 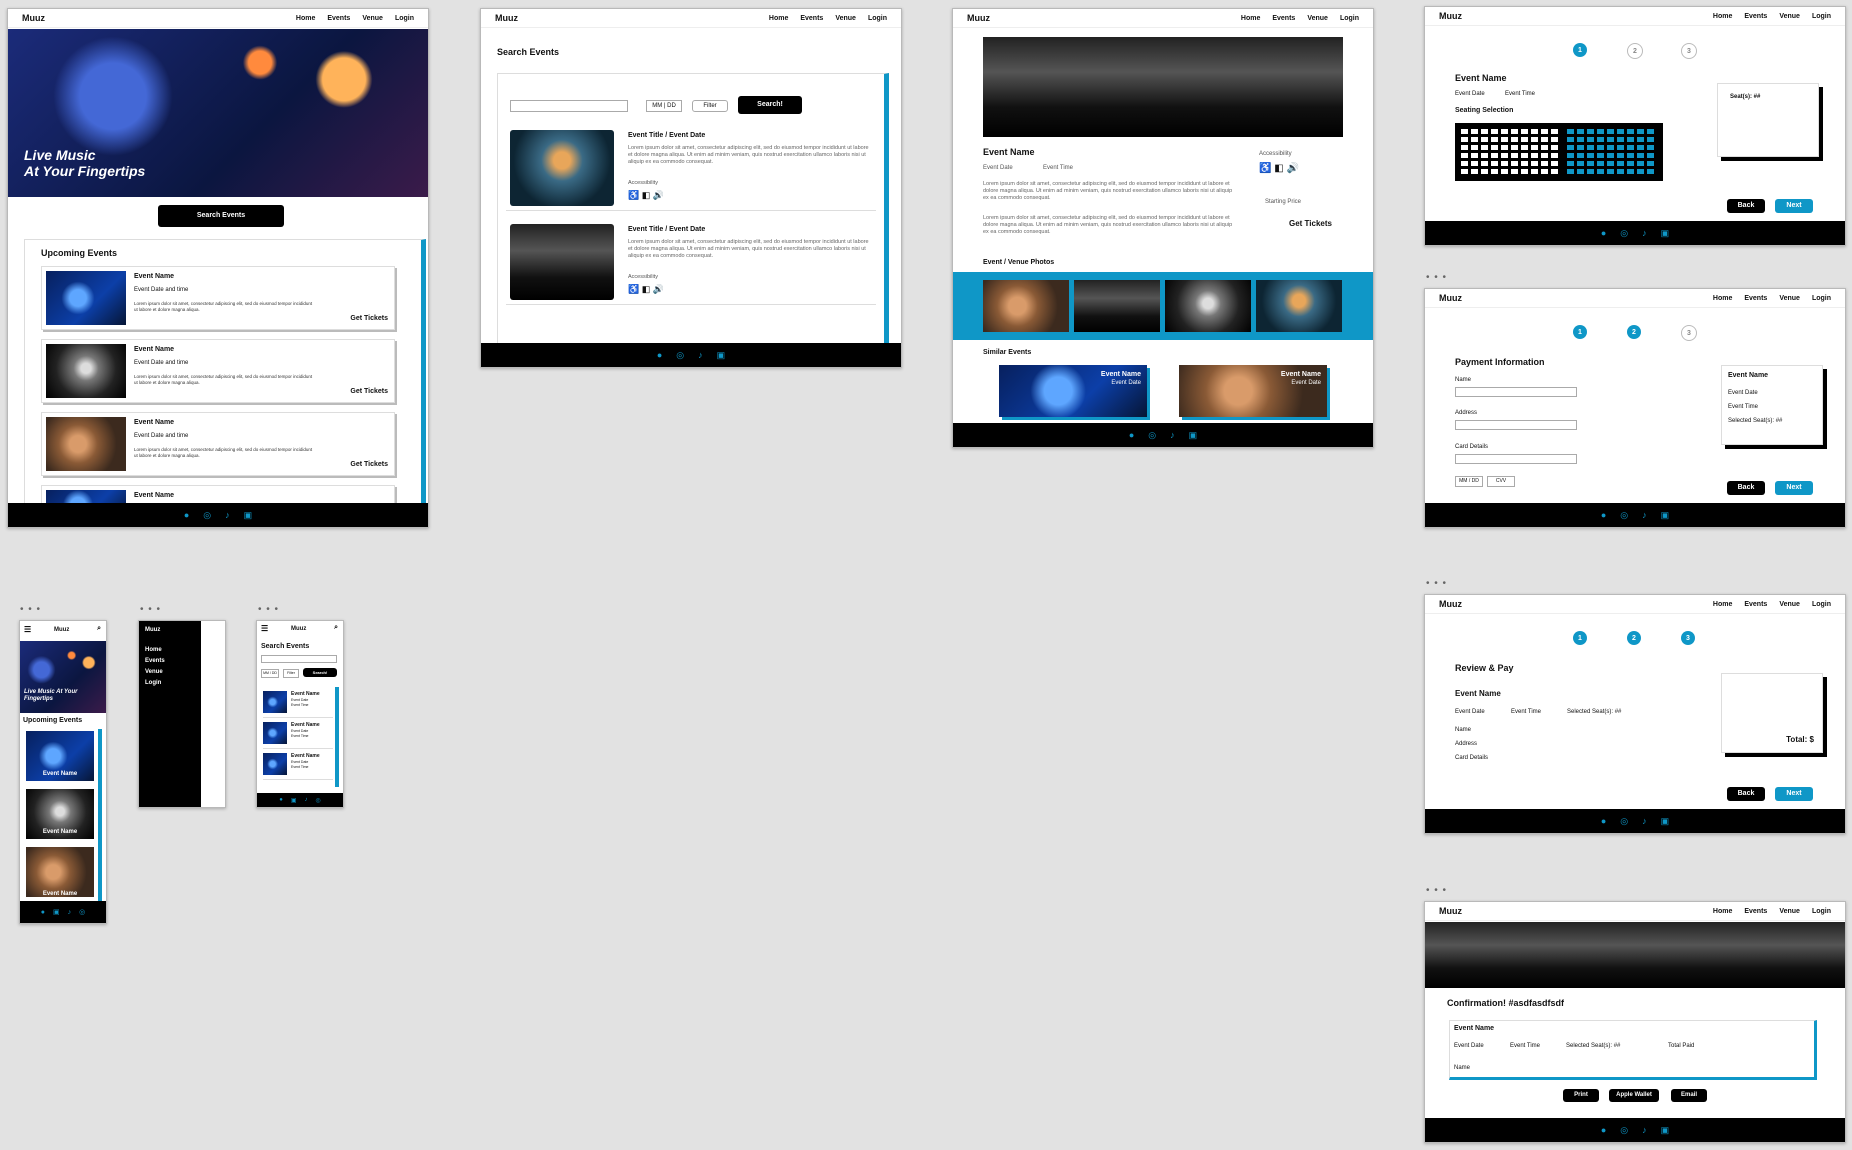 What do you see at coordinates (270, 673) in the screenshot?
I see `date-input: MM / DD` at bounding box center [270, 673].